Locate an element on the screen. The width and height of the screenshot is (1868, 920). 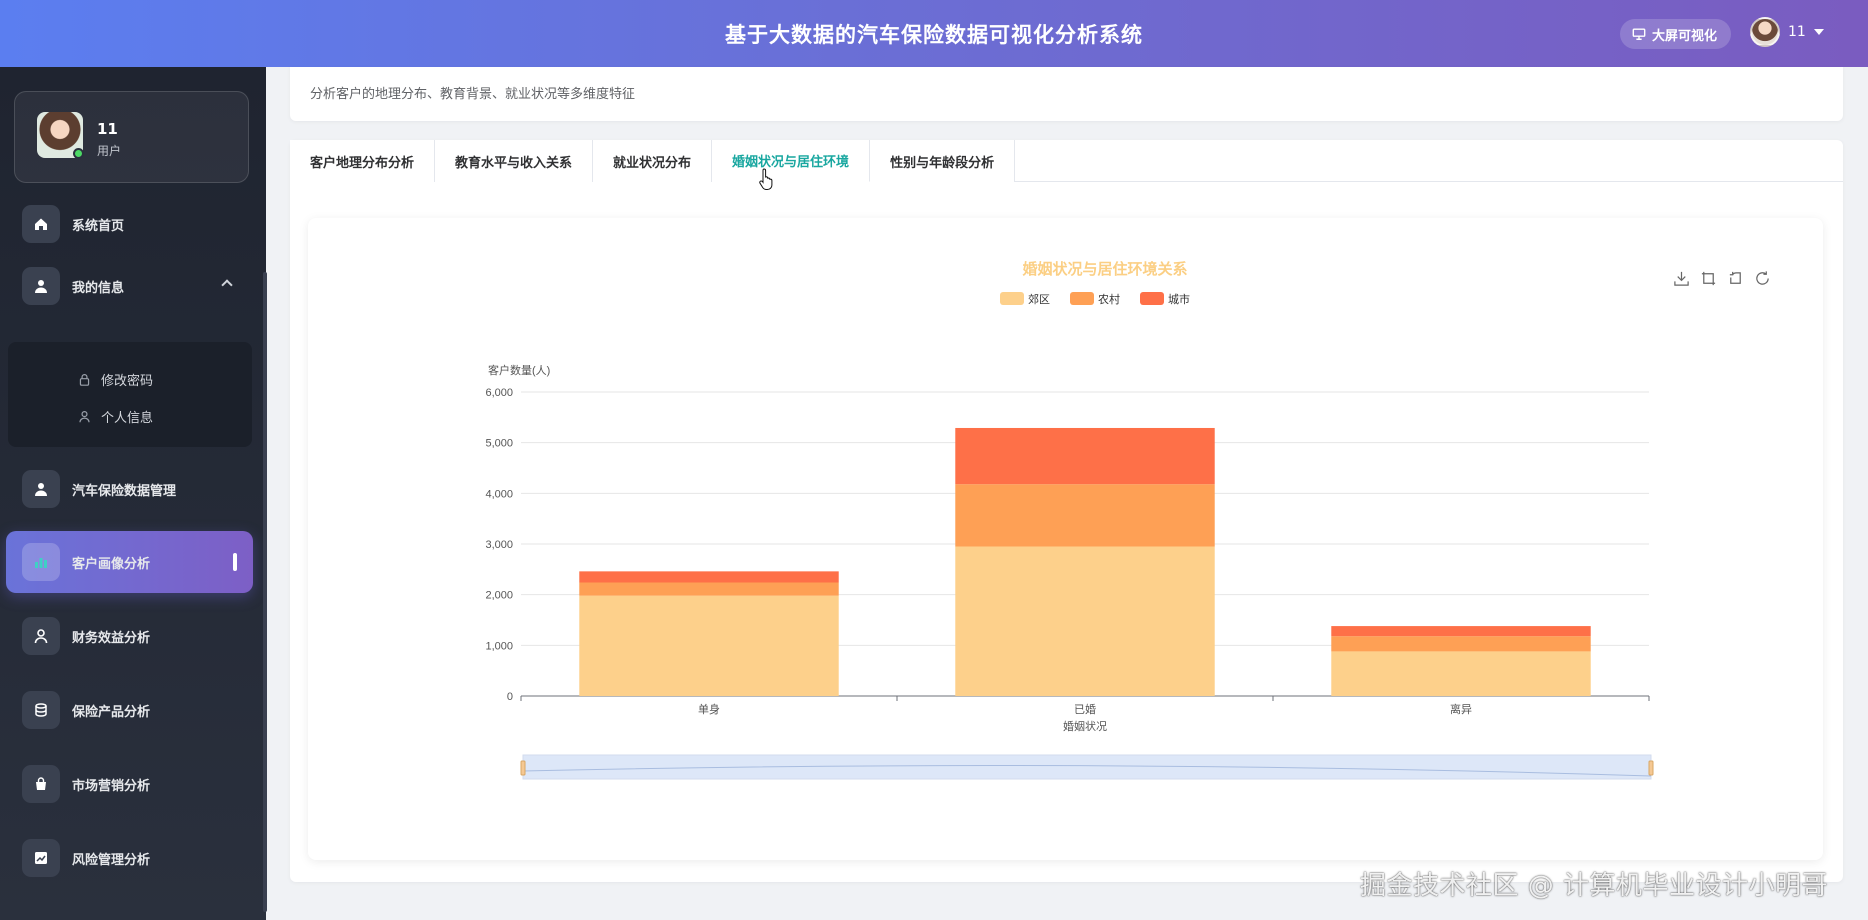
sidebar-item-label: 市场营销分析 is located at coordinates (111, 786).